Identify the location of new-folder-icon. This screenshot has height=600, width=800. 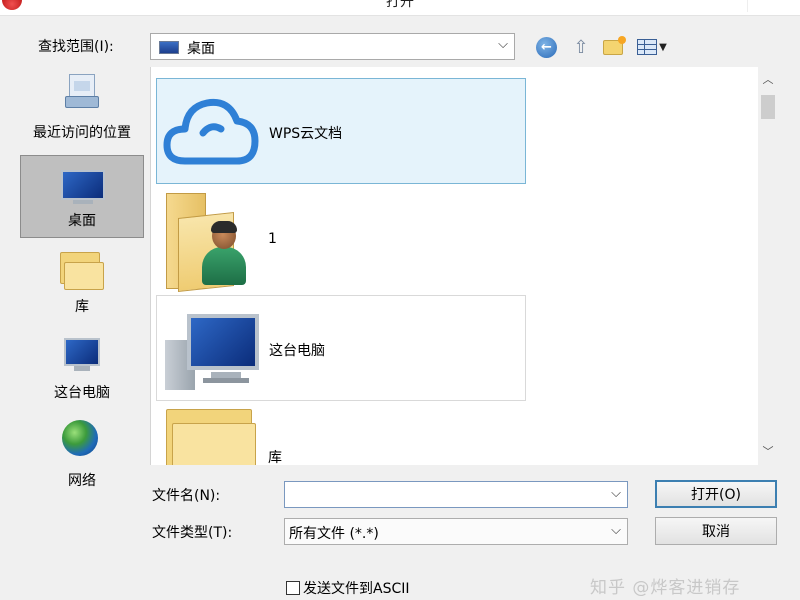
(613, 47).